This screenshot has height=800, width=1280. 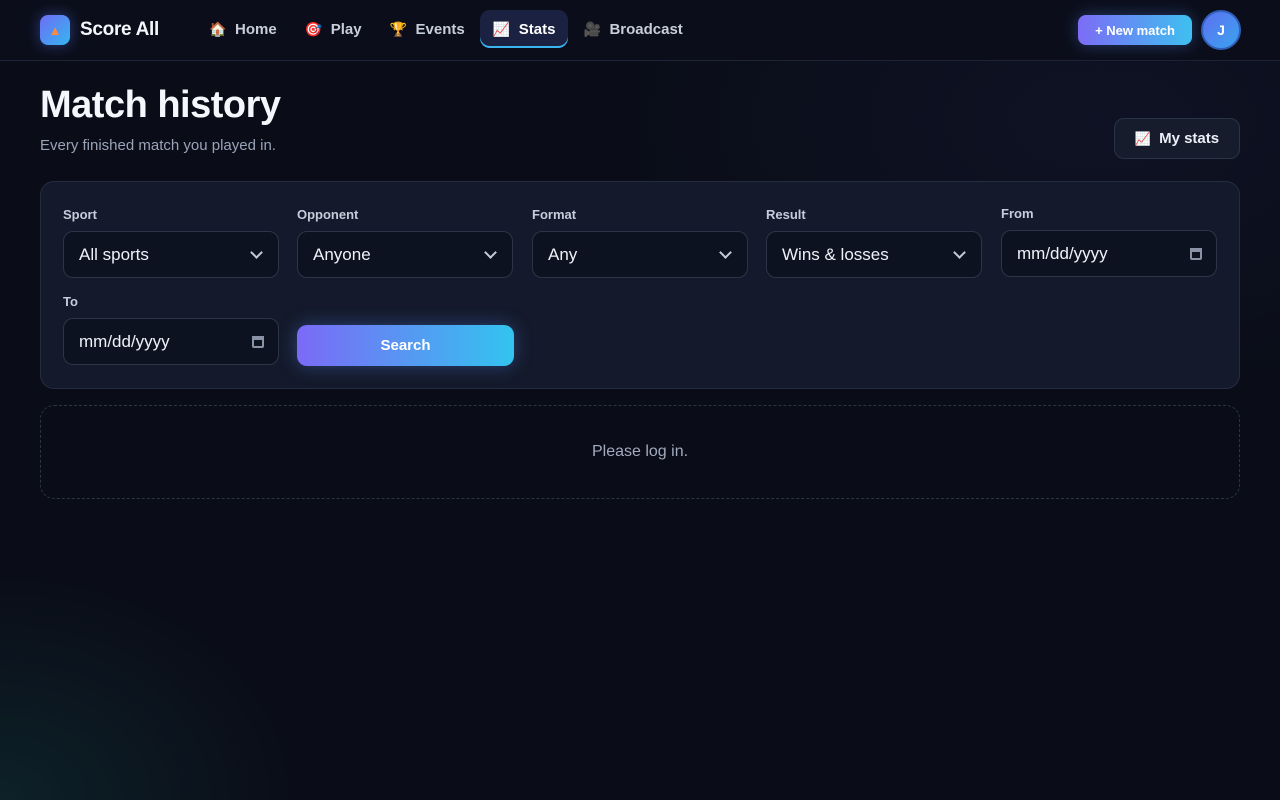 I want to click on format-label: Format, so click(x=554, y=214).